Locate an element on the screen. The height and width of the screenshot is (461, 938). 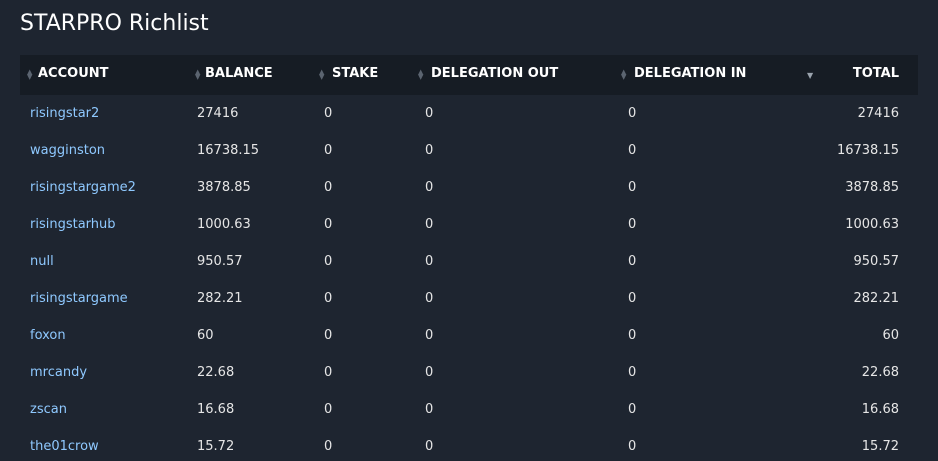
header-stake: STAKE is located at coordinates (355, 75).